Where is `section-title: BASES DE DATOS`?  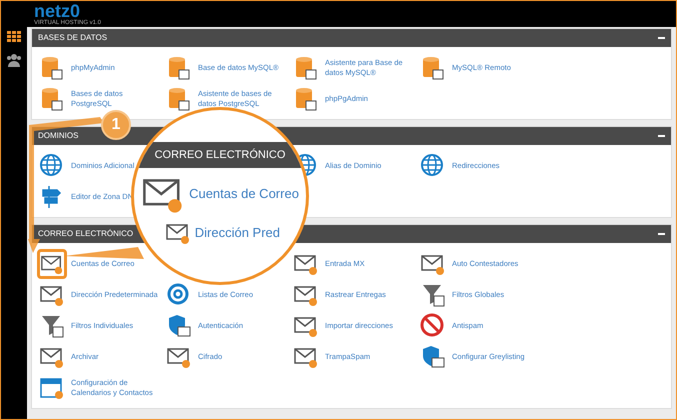 section-title: BASES DE DATOS is located at coordinates (73, 38).